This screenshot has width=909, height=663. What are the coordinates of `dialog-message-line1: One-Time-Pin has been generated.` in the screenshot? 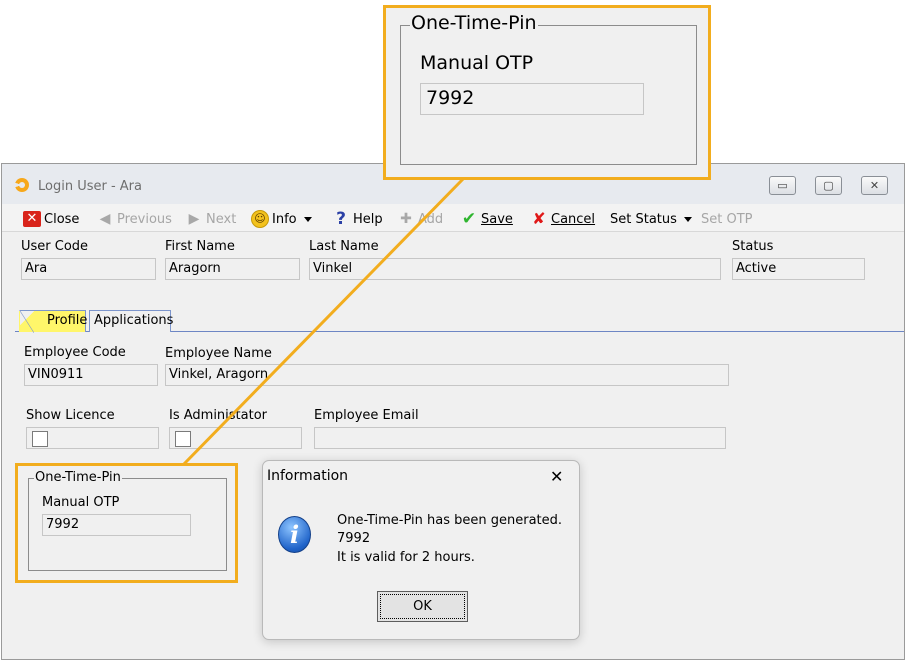 It's located at (450, 520).